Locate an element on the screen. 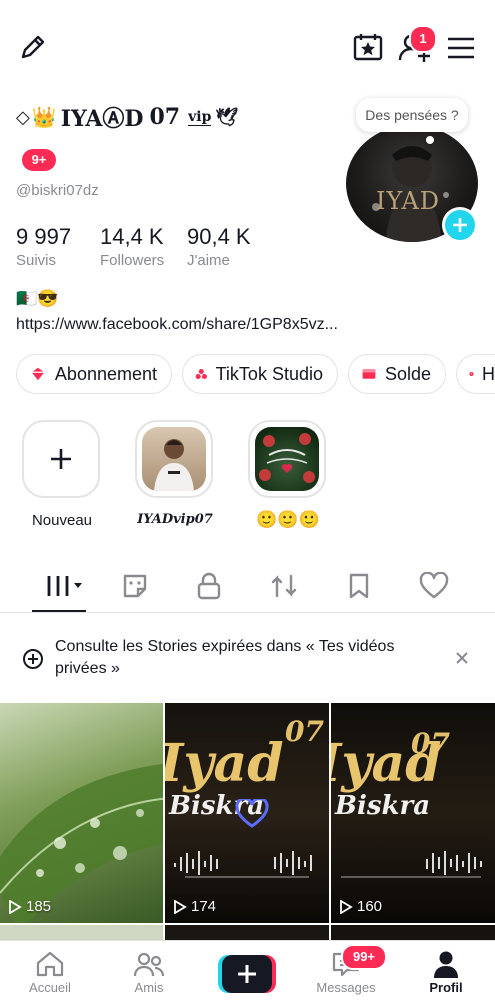 This screenshot has height=1001, width=495. add-story-button is located at coordinates (460, 225).